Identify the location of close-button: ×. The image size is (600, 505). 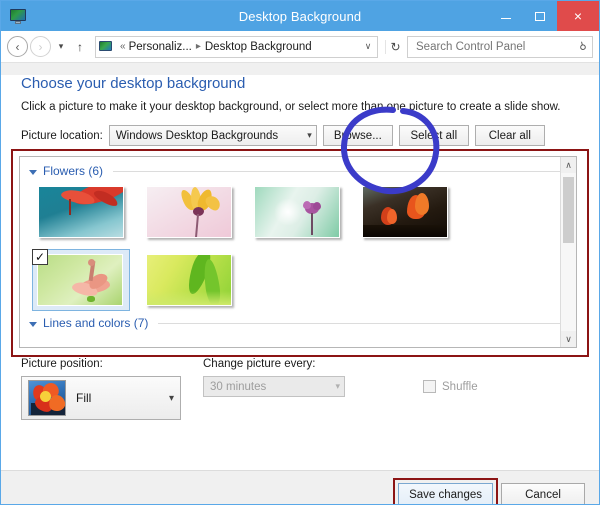
(578, 16).